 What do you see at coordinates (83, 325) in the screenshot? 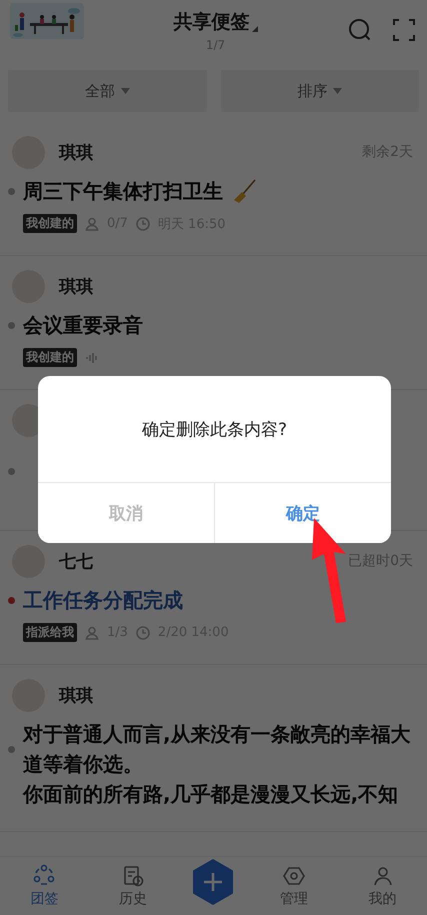
I see `note-title: 会议重要录音` at bounding box center [83, 325].